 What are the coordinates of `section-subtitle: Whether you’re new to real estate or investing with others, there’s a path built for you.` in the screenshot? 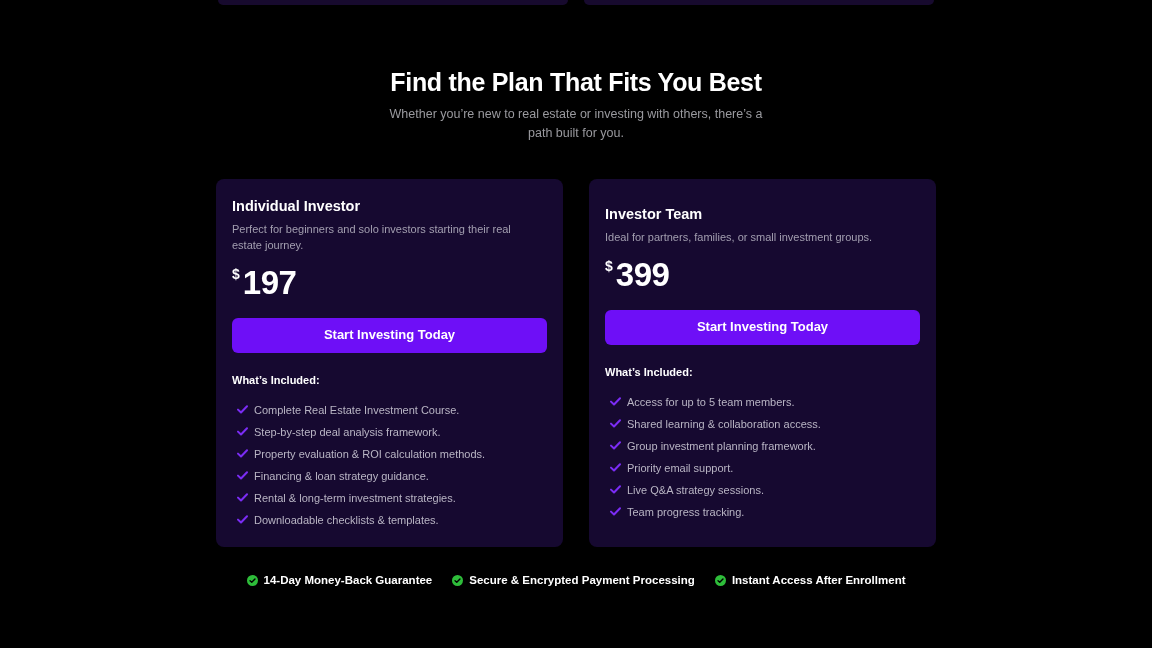 It's located at (576, 124).